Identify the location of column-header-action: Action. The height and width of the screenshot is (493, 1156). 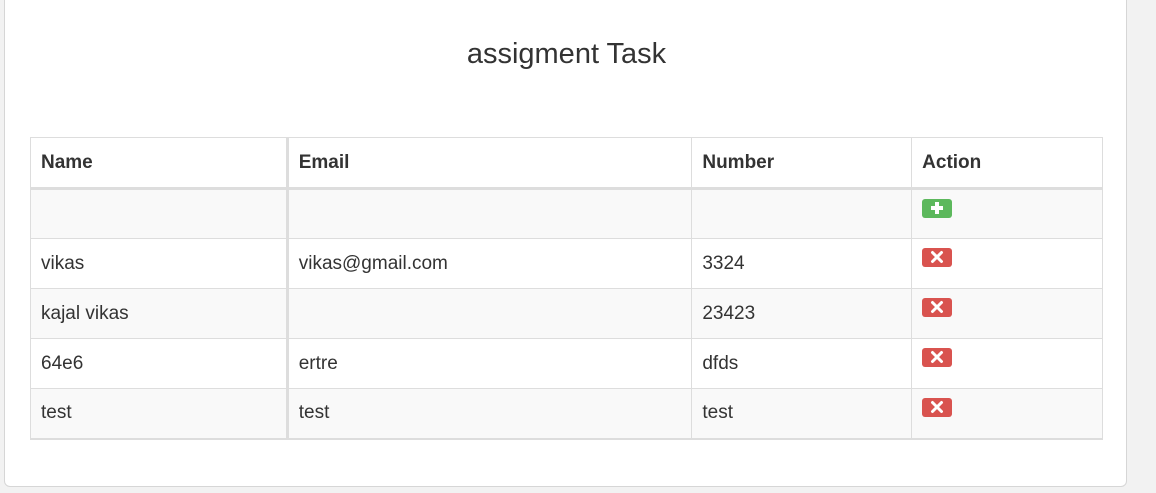
(1007, 163).